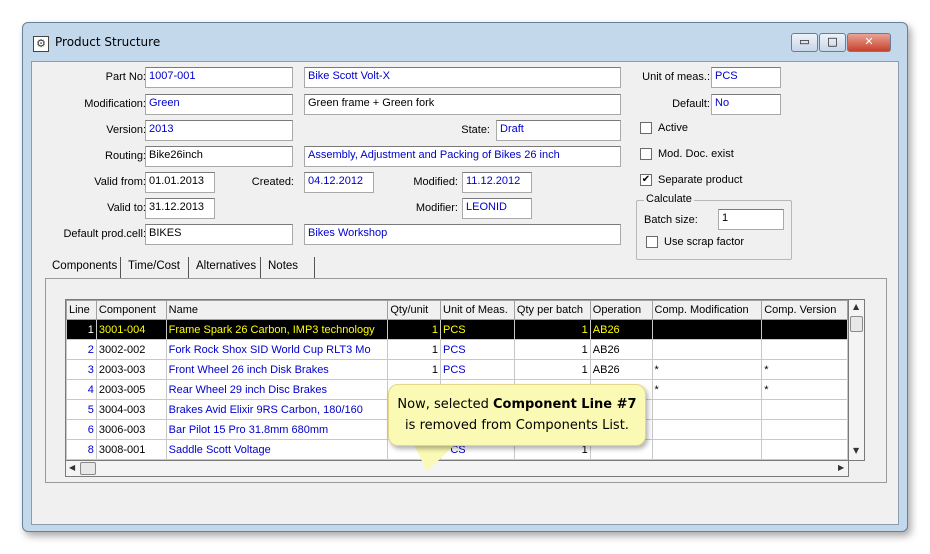  What do you see at coordinates (84, 268) in the screenshot?
I see `tab-components: Components` at bounding box center [84, 268].